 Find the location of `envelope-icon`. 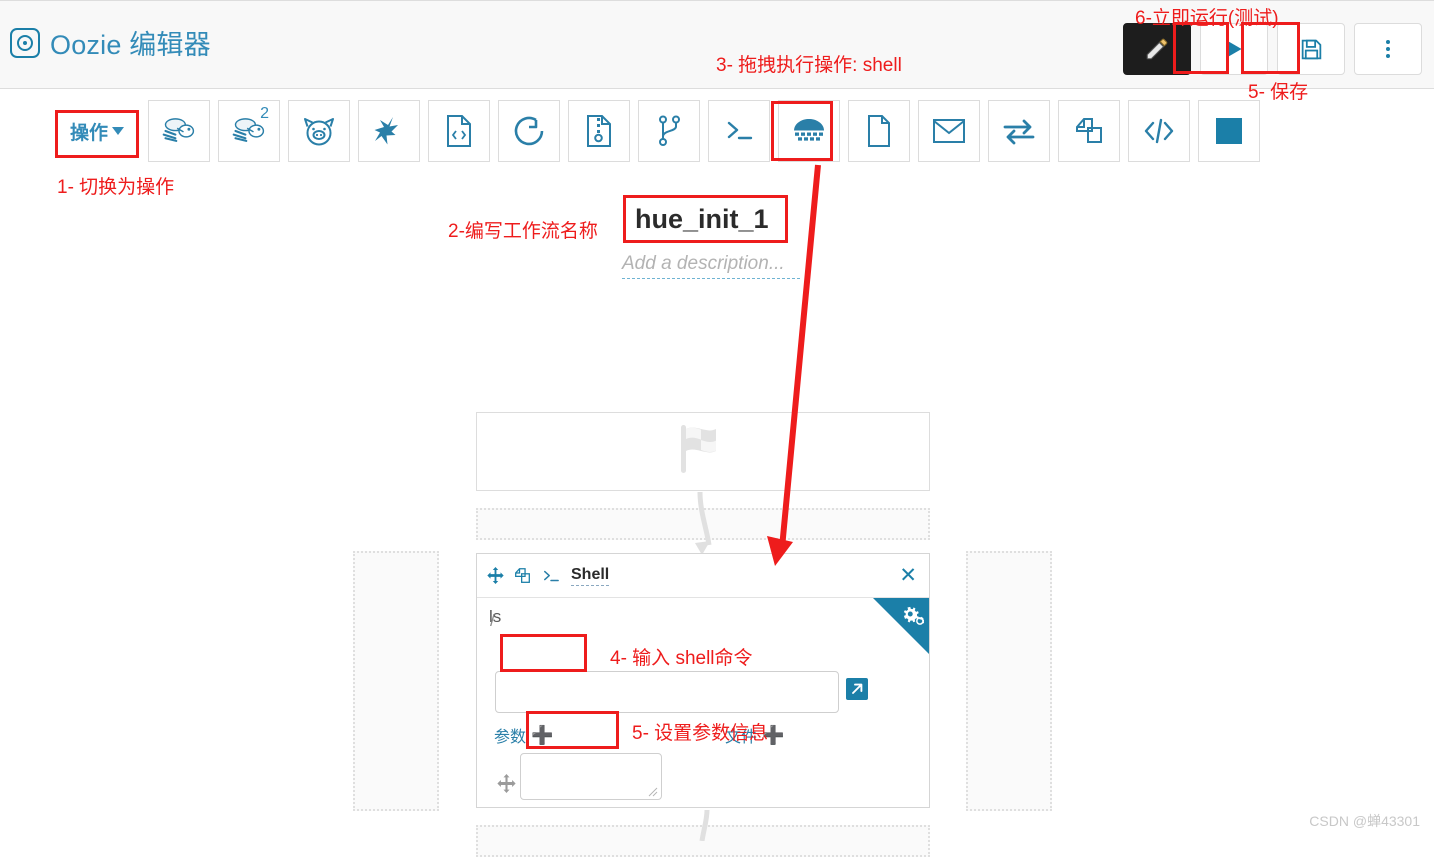

envelope-icon is located at coordinates (949, 131).